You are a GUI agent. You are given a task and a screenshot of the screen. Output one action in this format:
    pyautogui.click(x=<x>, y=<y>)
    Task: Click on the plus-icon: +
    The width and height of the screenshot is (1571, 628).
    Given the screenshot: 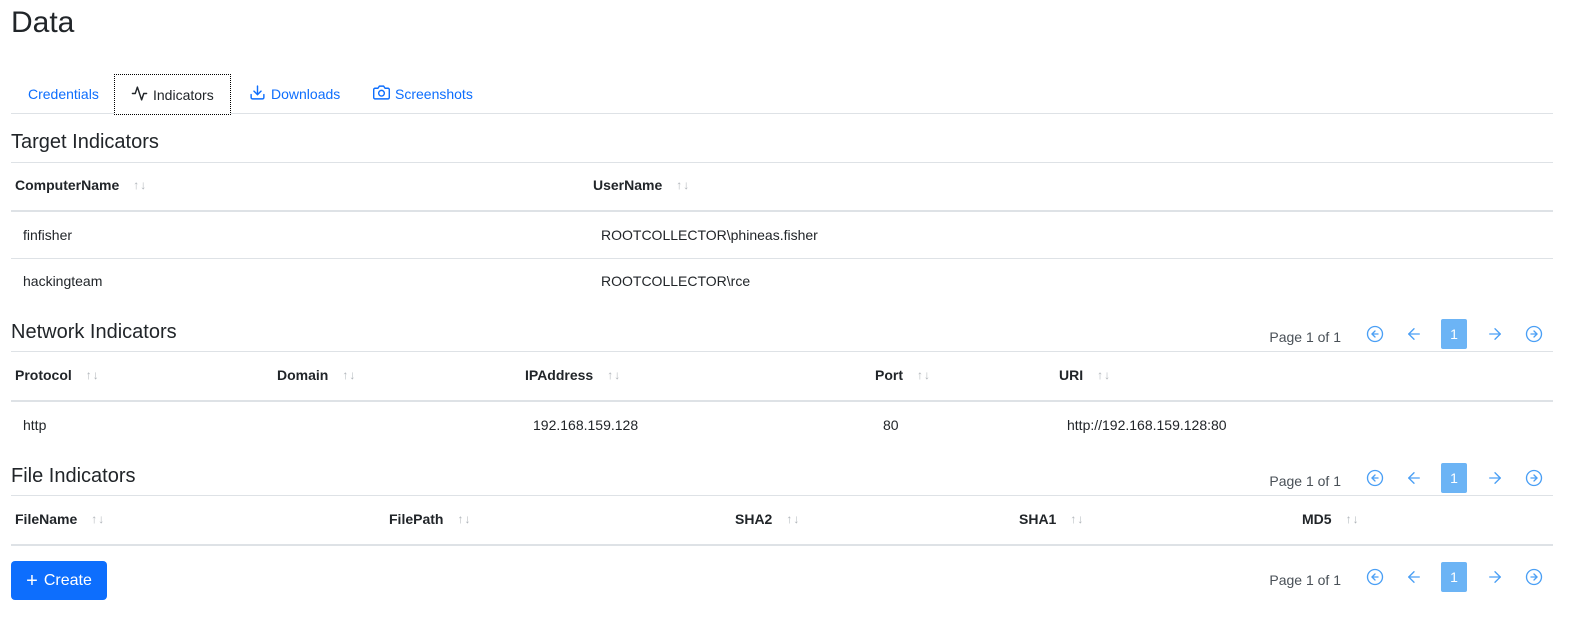 What is the action you would take?
    pyautogui.click(x=32, y=580)
    